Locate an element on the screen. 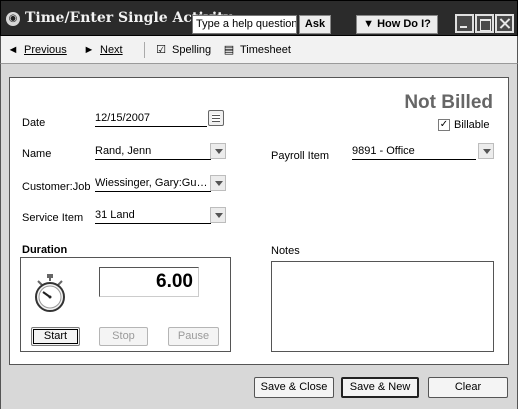 Image resolution: width=518 pixels, height=409 pixels. billable-checkbox: ✓ Billable is located at coordinates (463, 125).